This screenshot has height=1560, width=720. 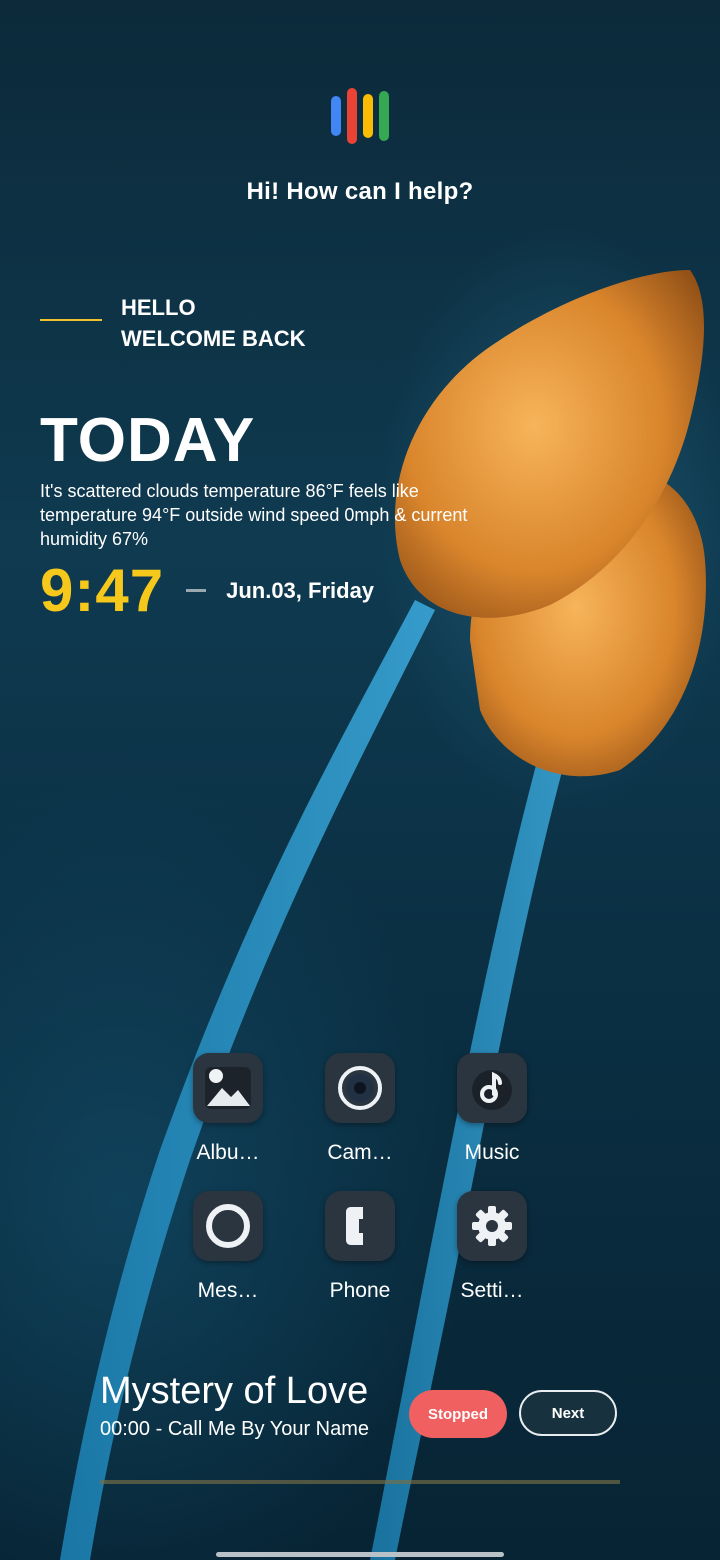 What do you see at coordinates (492, 1152) in the screenshot?
I see `app-label-music: Music` at bounding box center [492, 1152].